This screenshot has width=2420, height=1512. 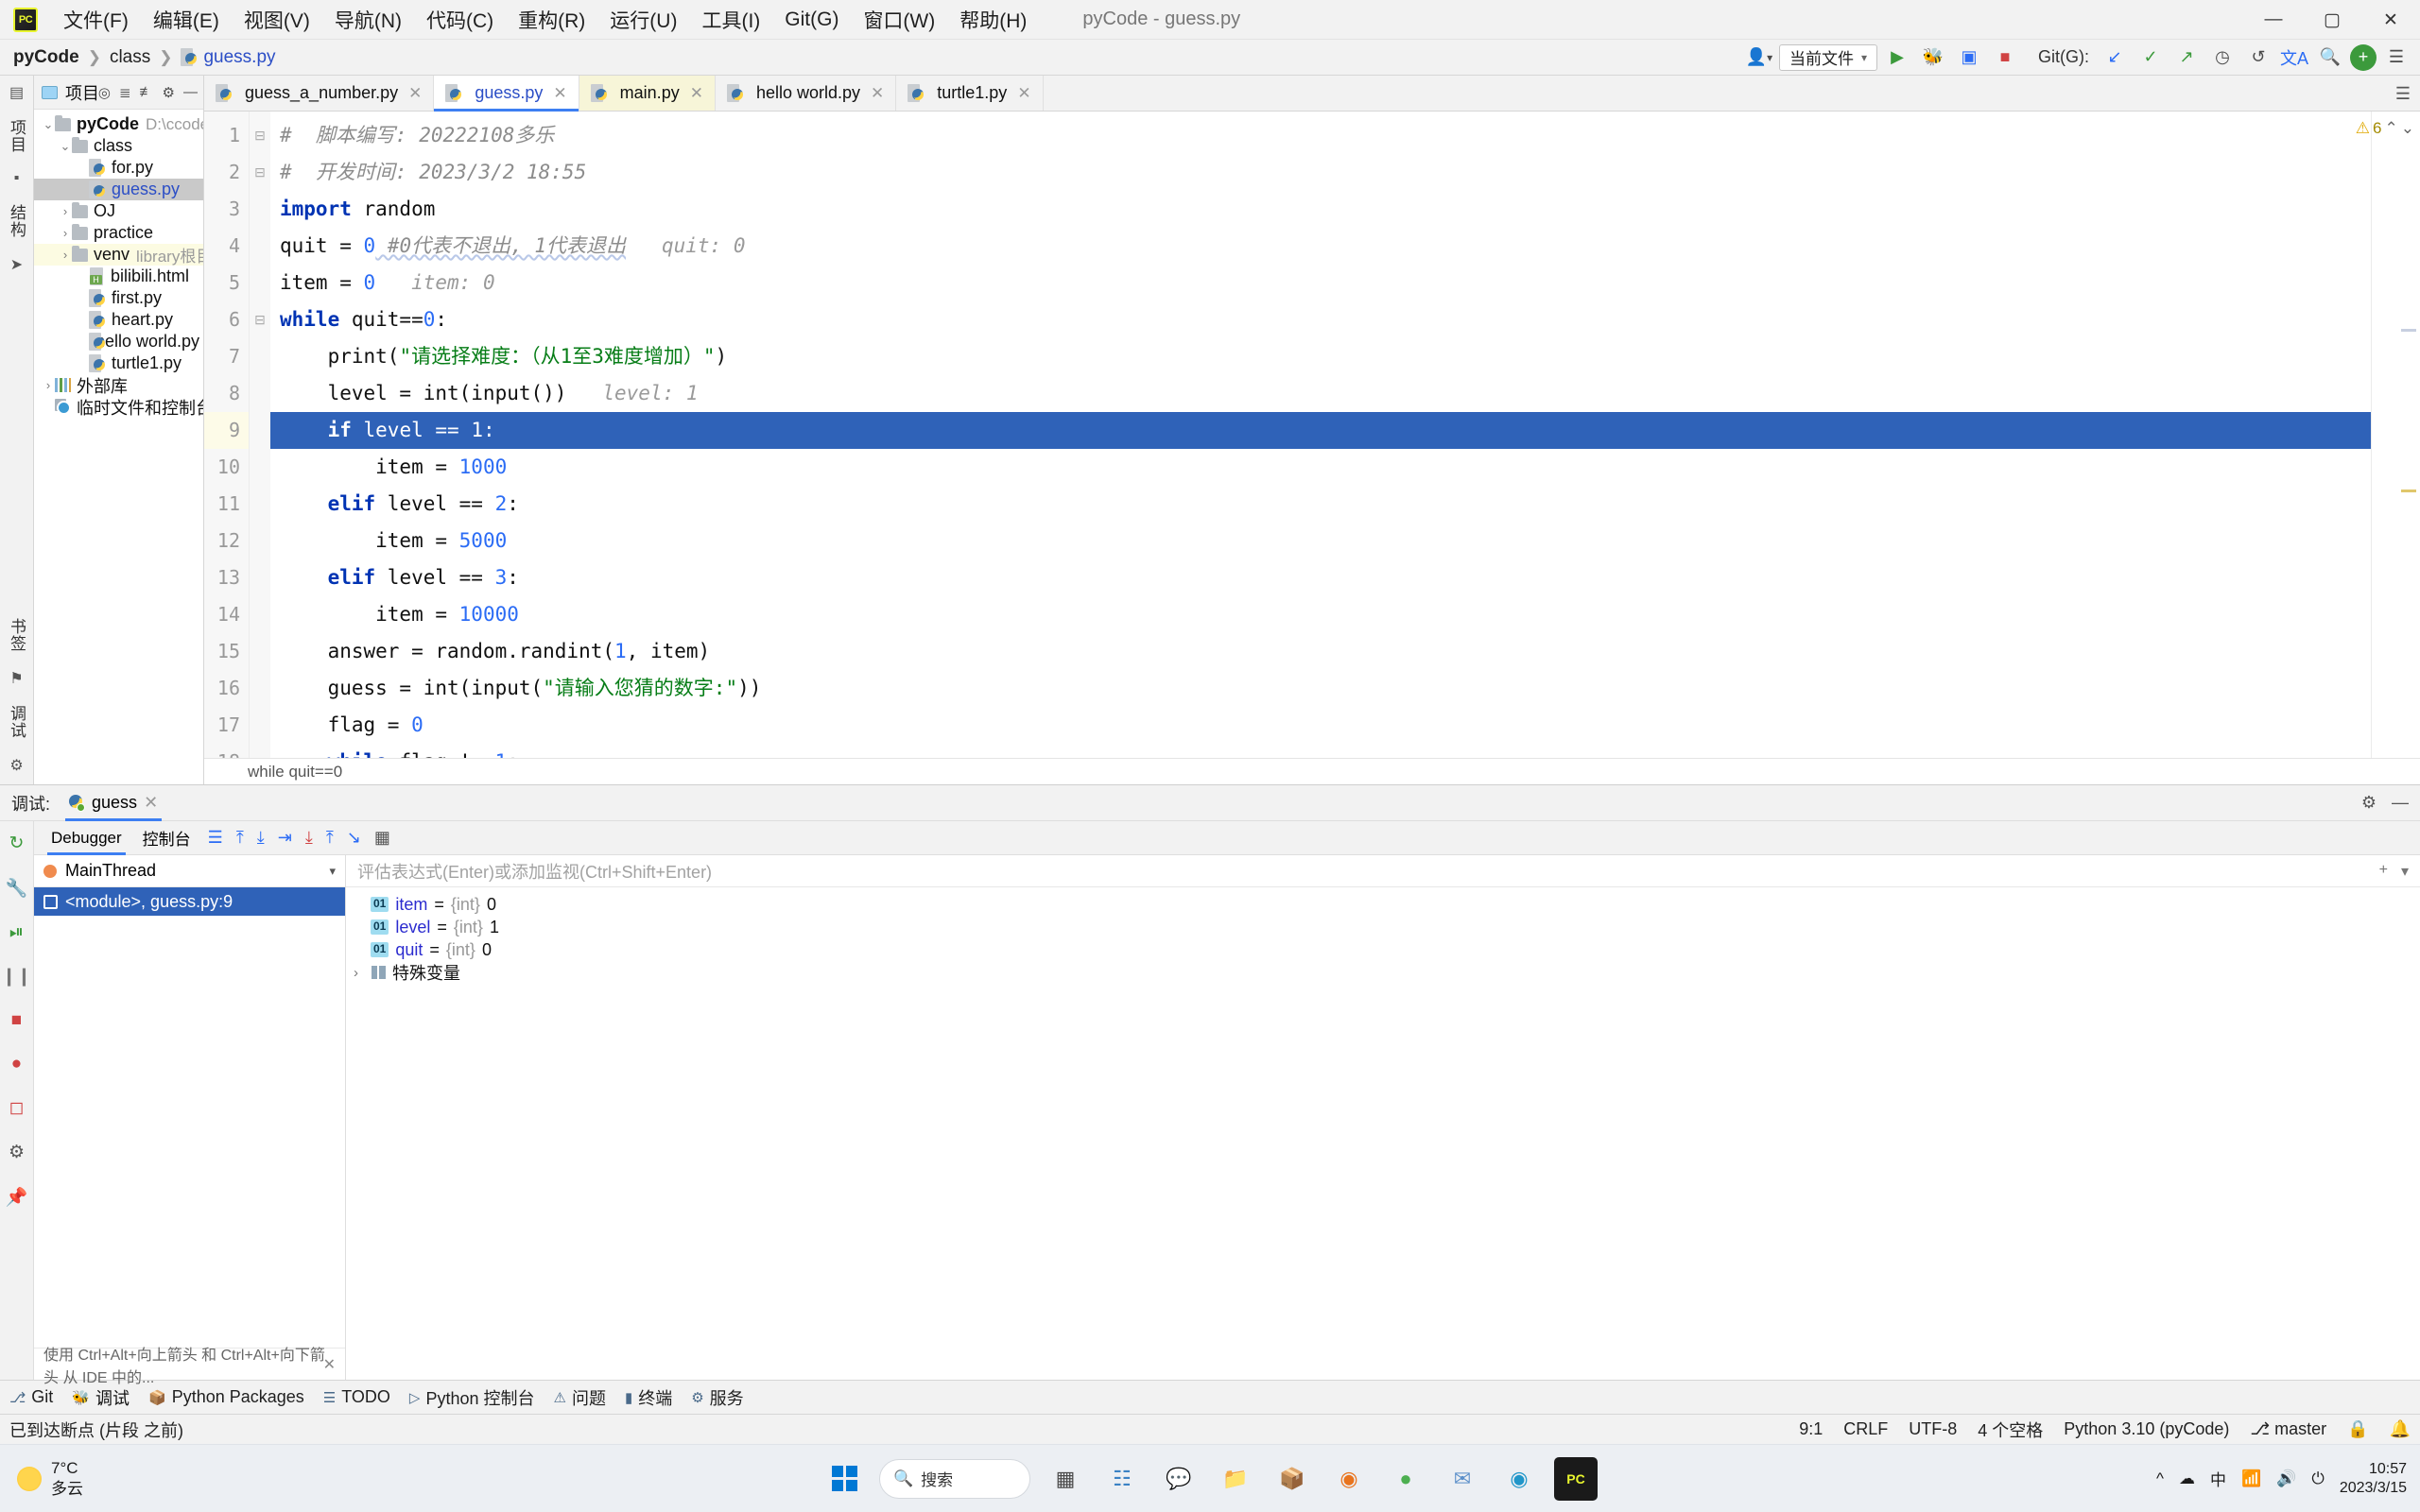 I want to click on bookmarks-arrow-icon: ➤, so click(x=16, y=264).